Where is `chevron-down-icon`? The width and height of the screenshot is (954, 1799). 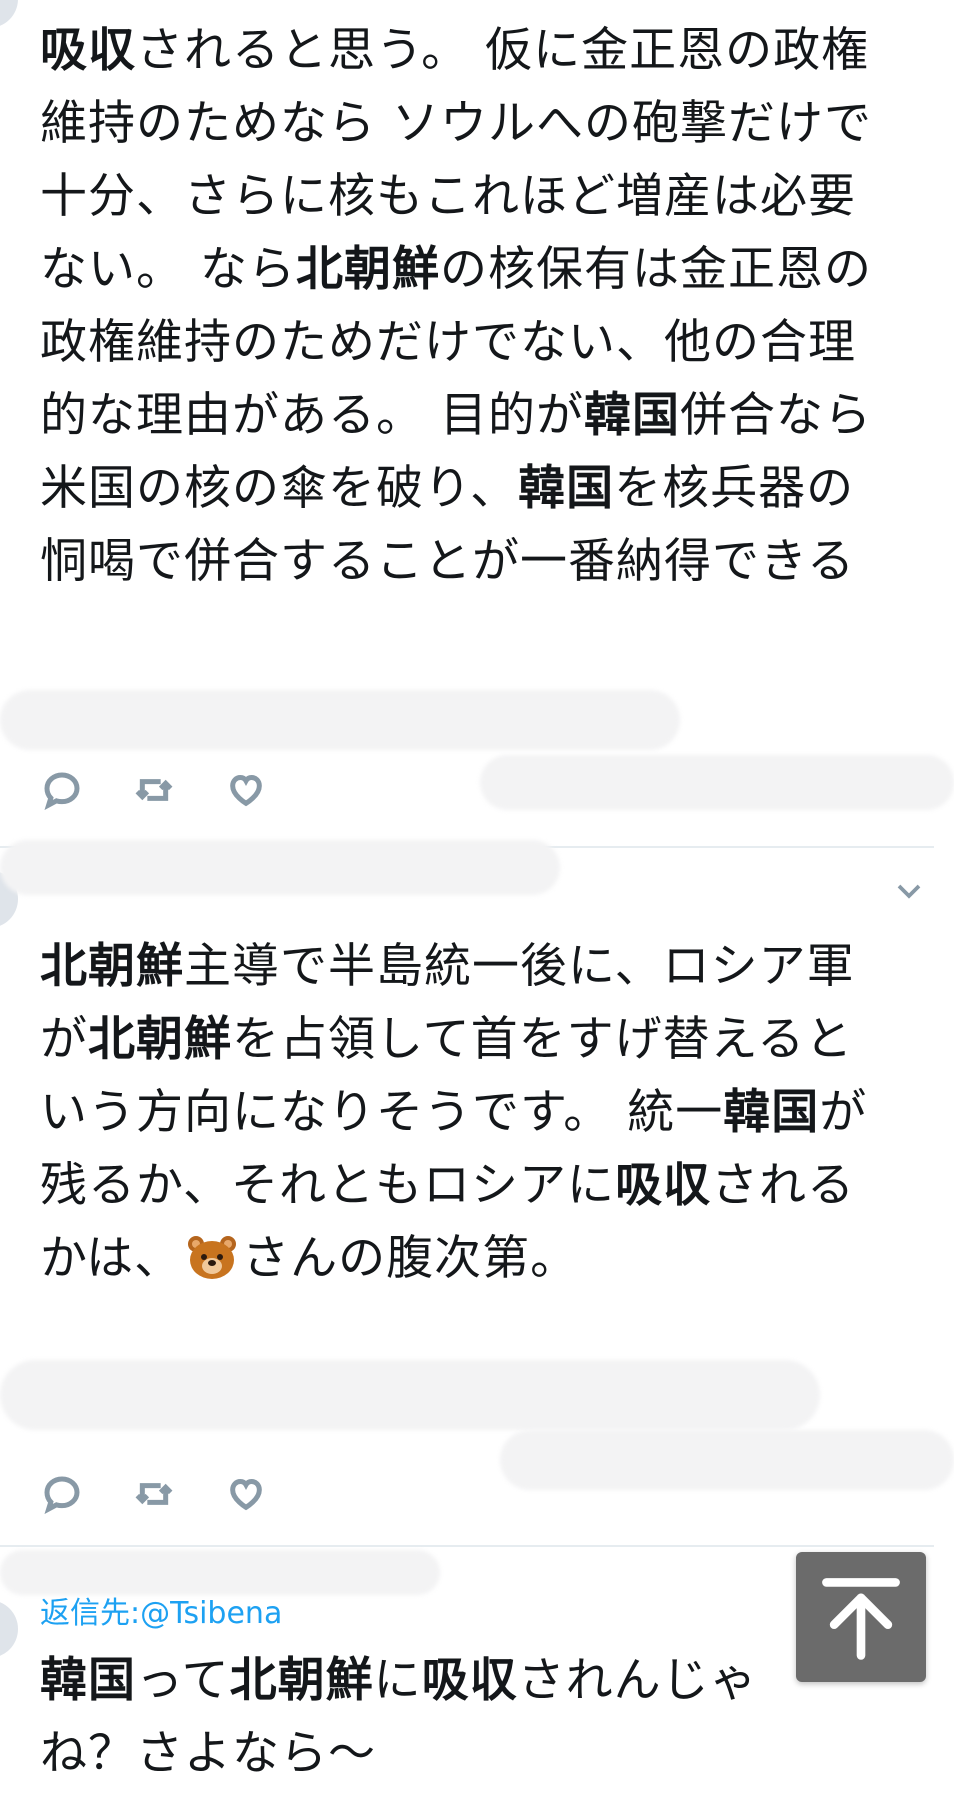
chevron-down-icon is located at coordinates (909, 891).